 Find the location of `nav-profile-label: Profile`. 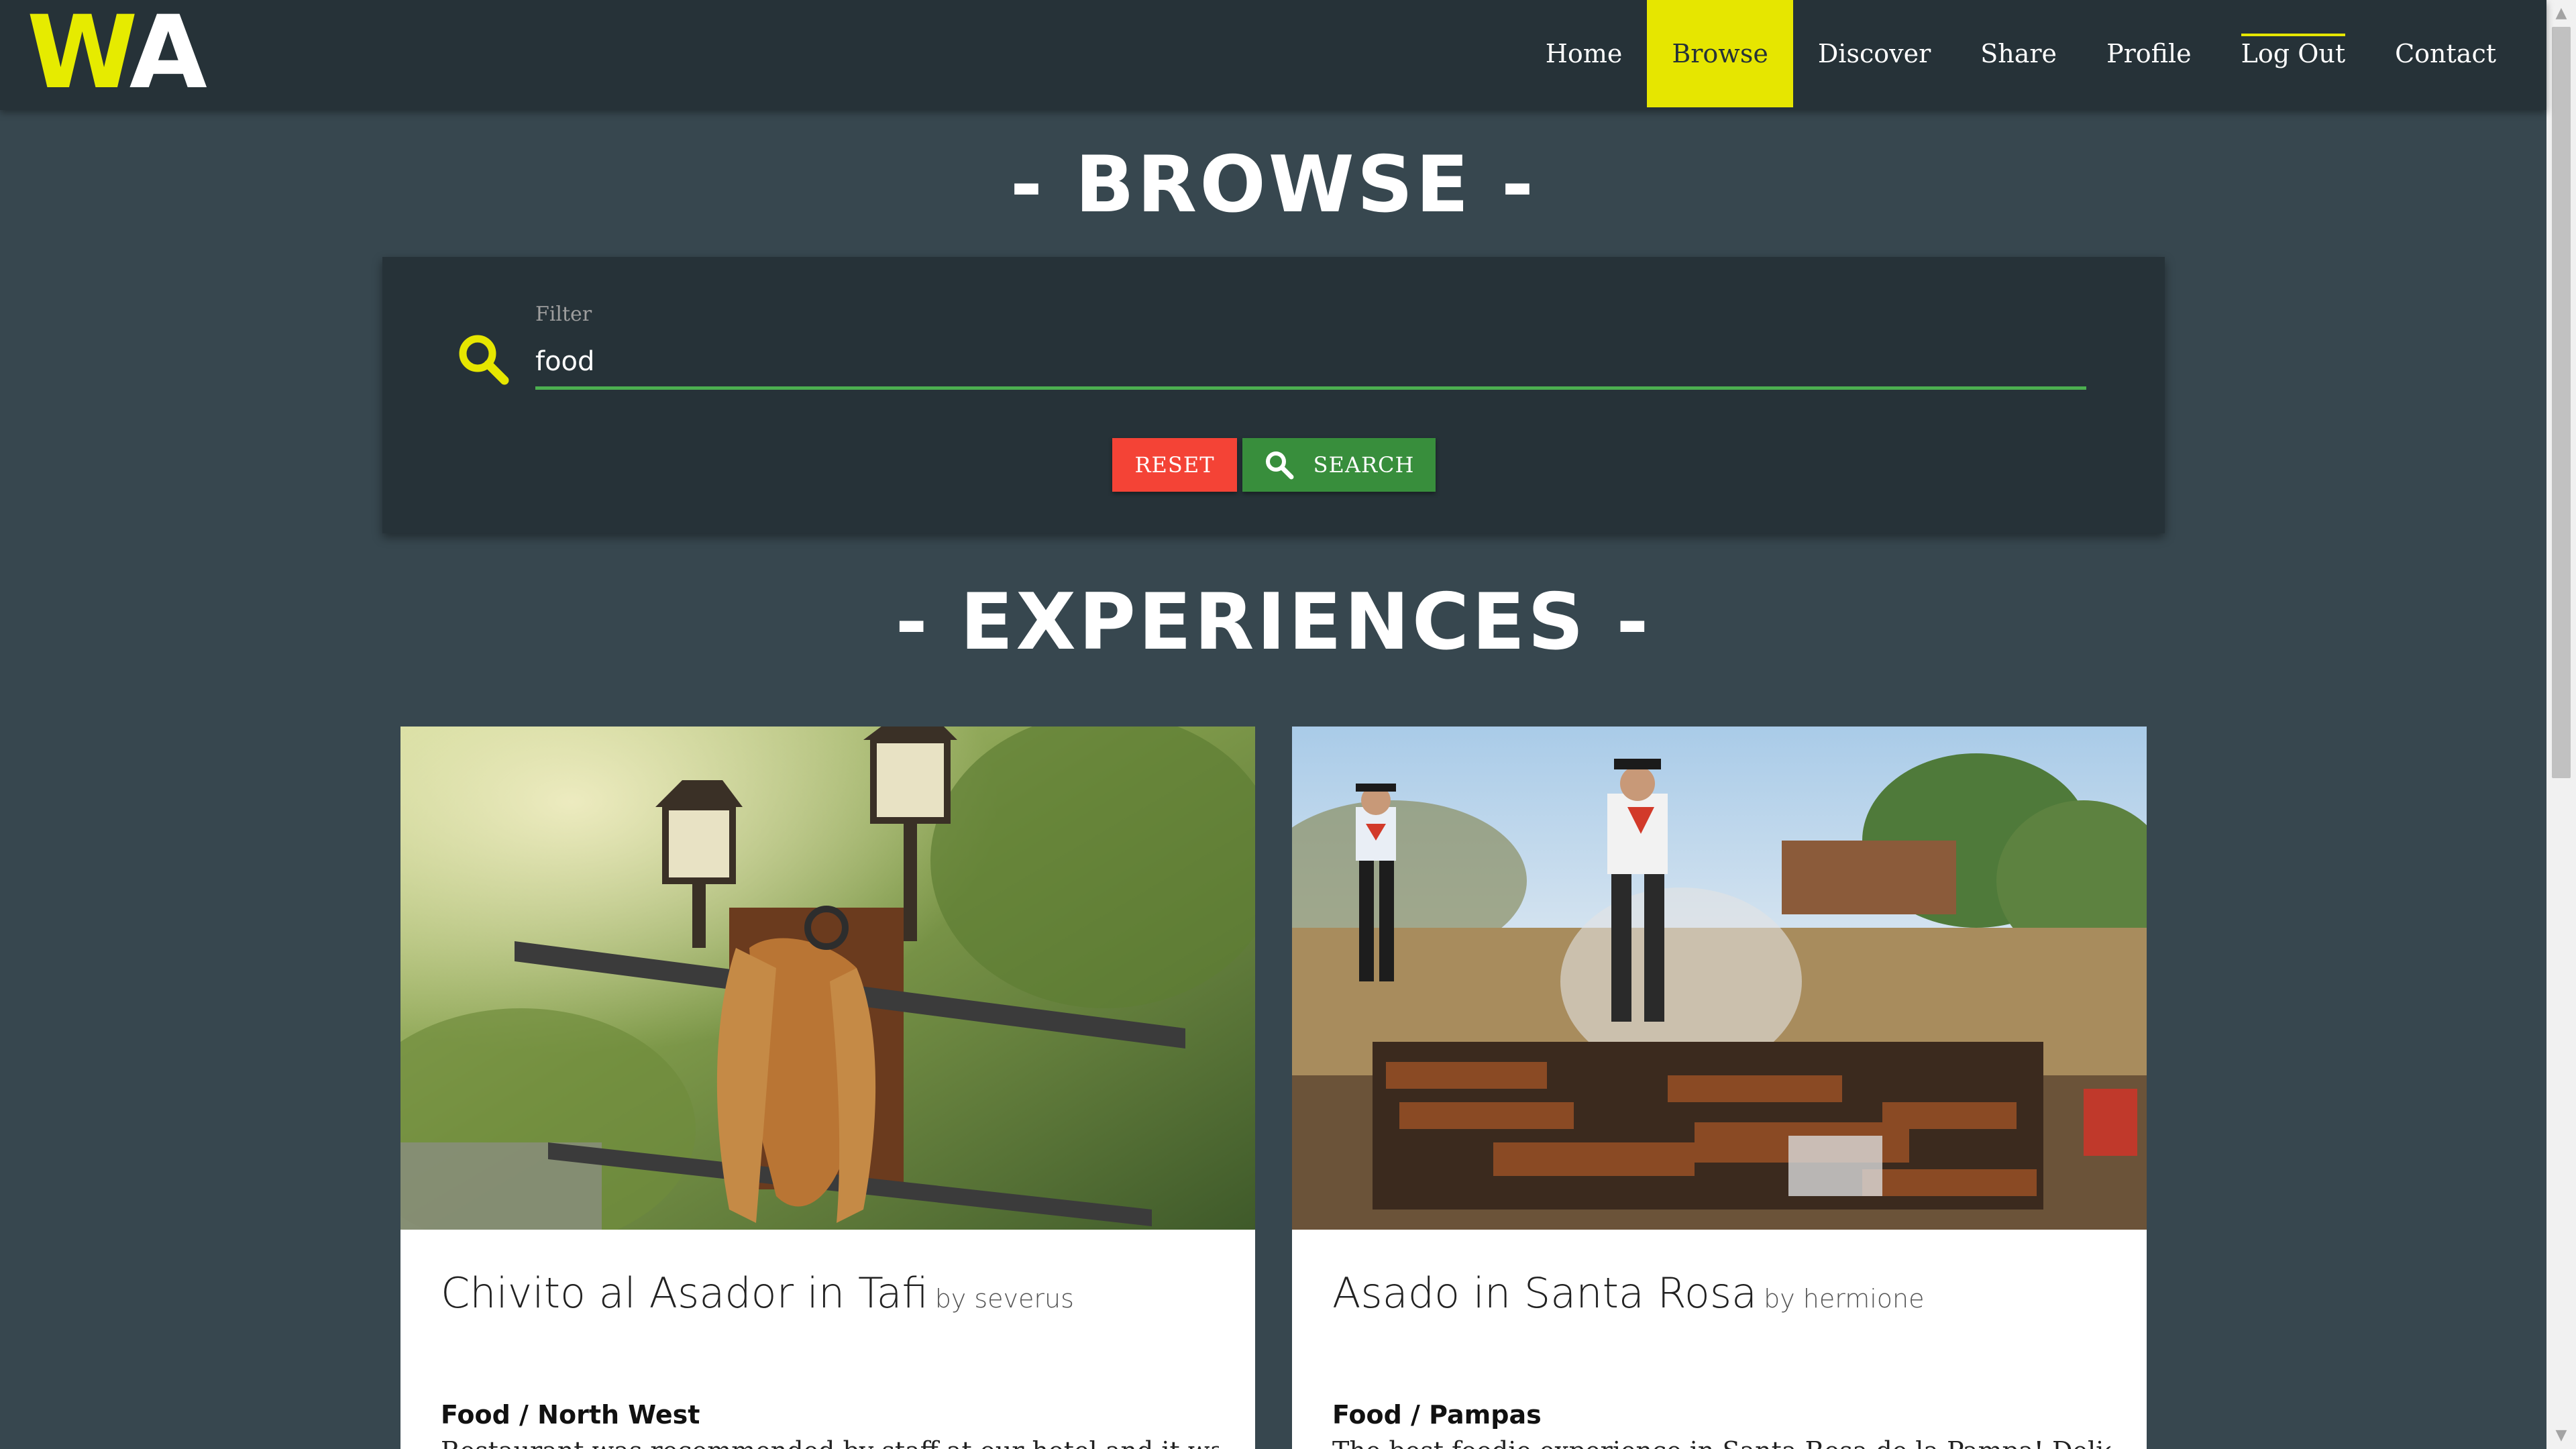

nav-profile-label: Profile is located at coordinates (2149, 53).